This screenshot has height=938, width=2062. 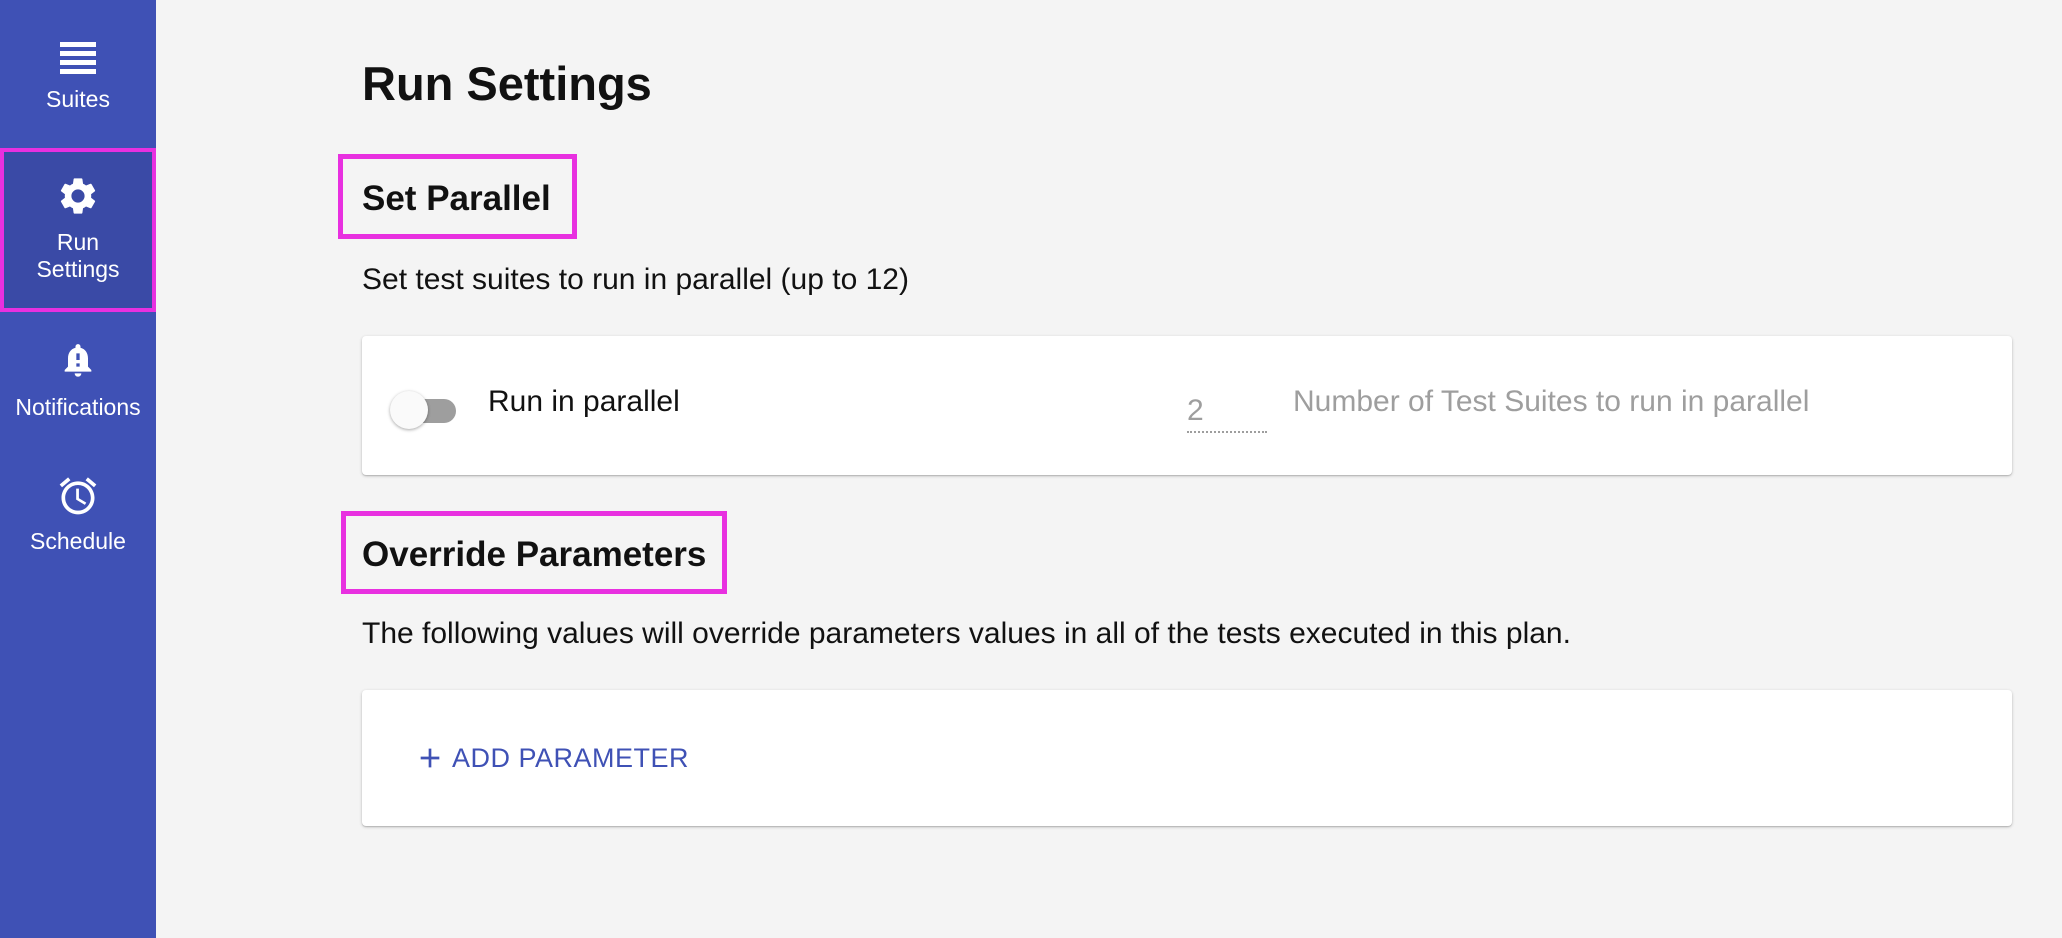 I want to click on sidebar-item-label: Suites, so click(x=78, y=99).